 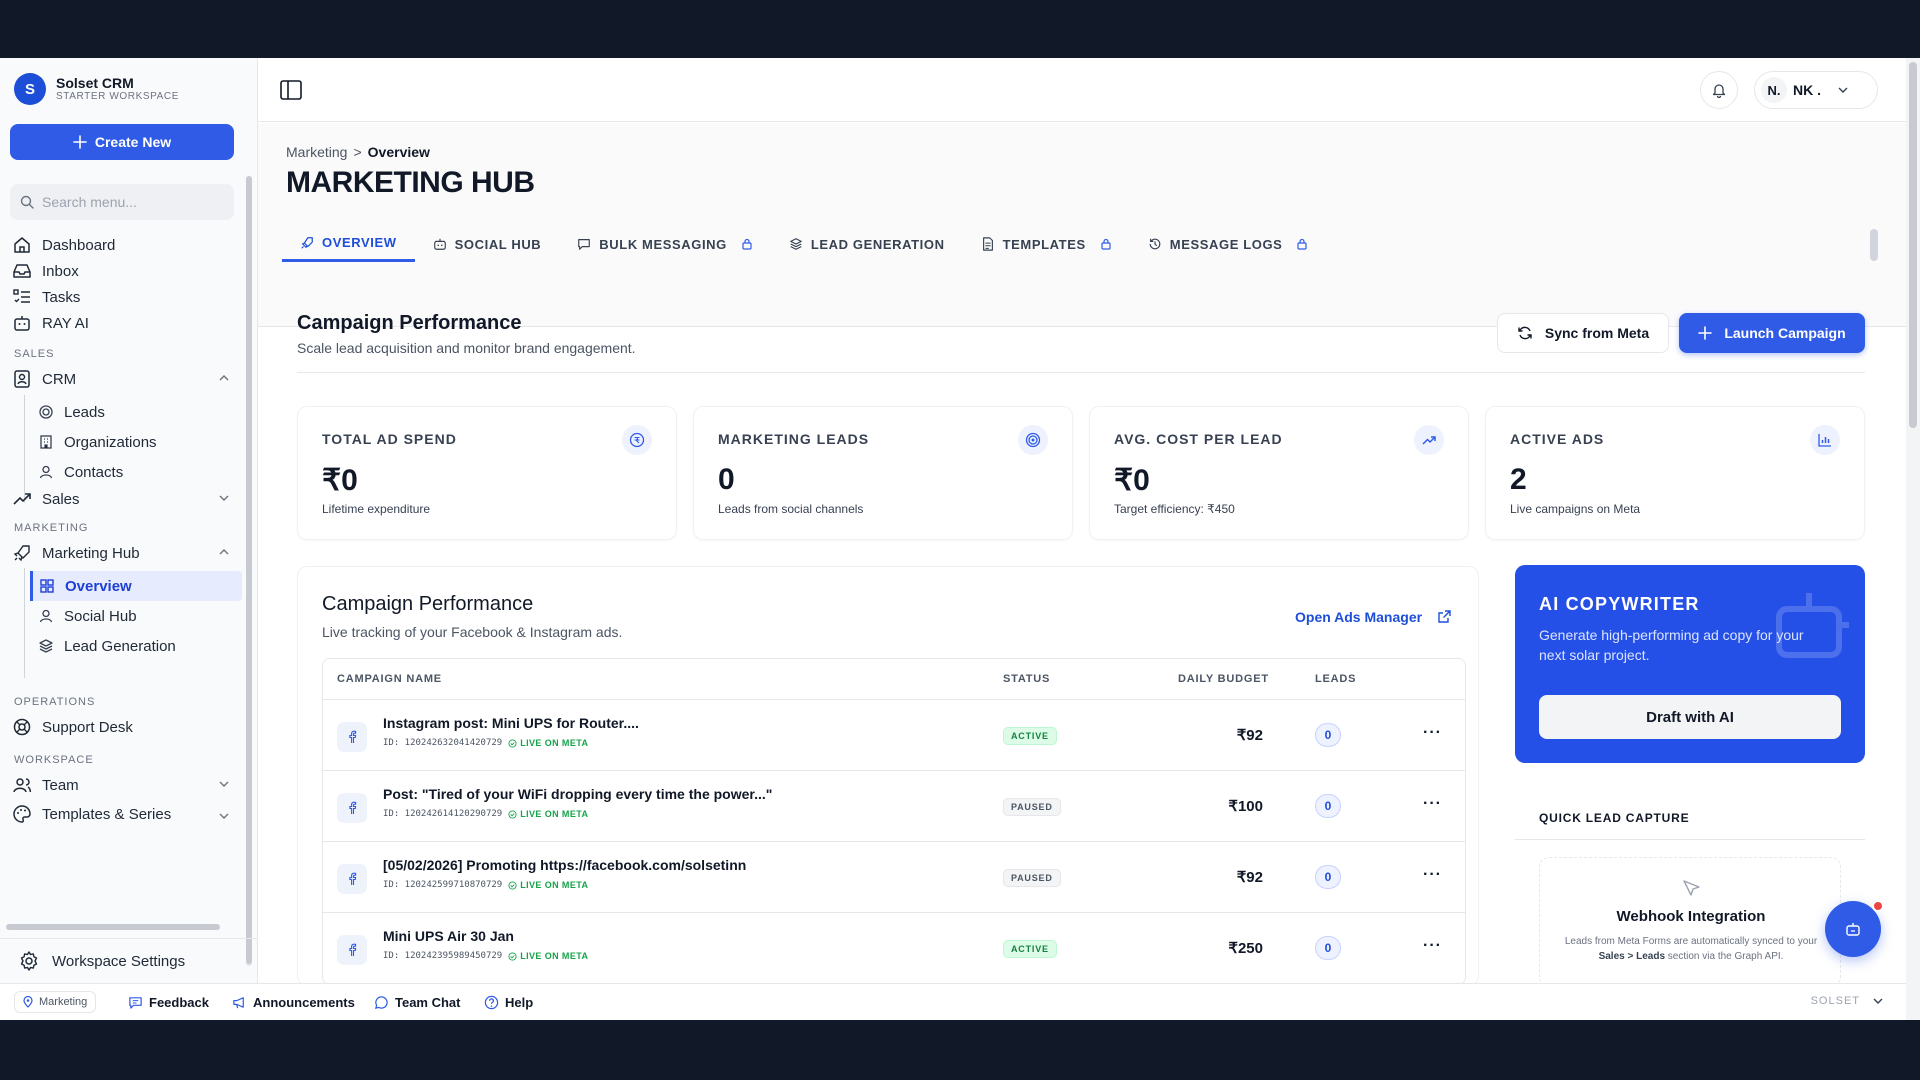 What do you see at coordinates (139, 616) in the screenshot?
I see `sidebar-item-social-hub: Social Hub` at bounding box center [139, 616].